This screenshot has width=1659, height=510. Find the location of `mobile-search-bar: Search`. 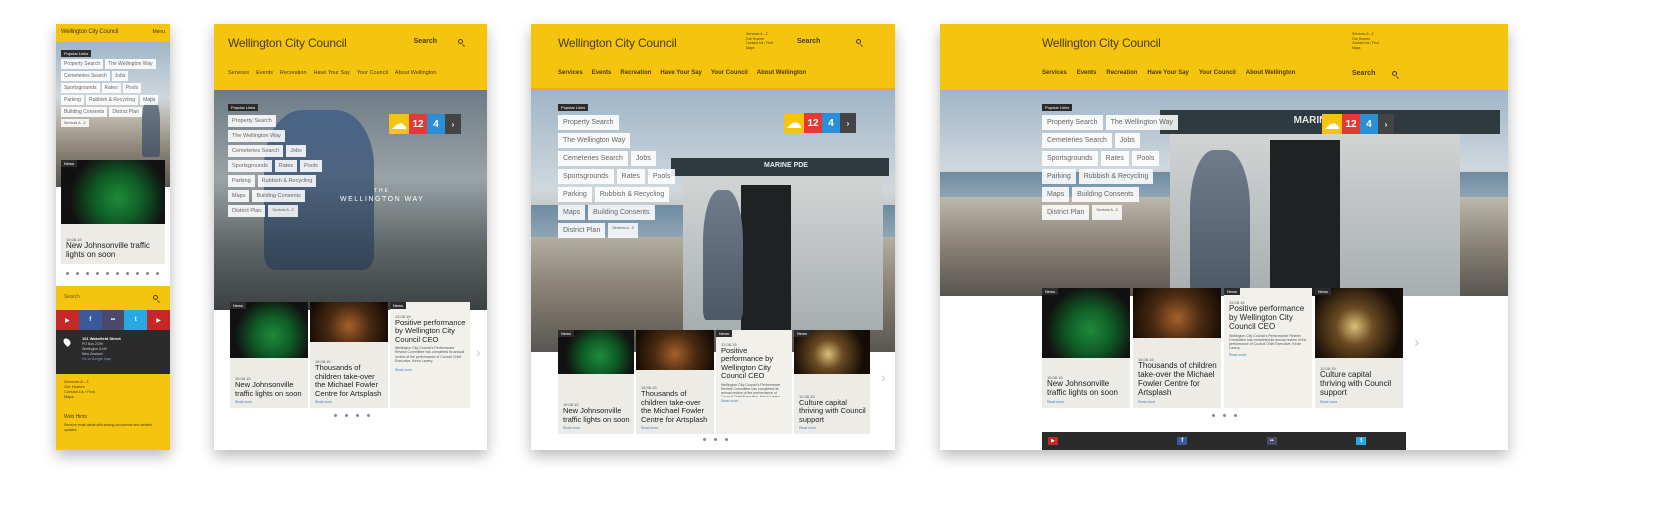

mobile-search-bar: Search is located at coordinates (113, 298).